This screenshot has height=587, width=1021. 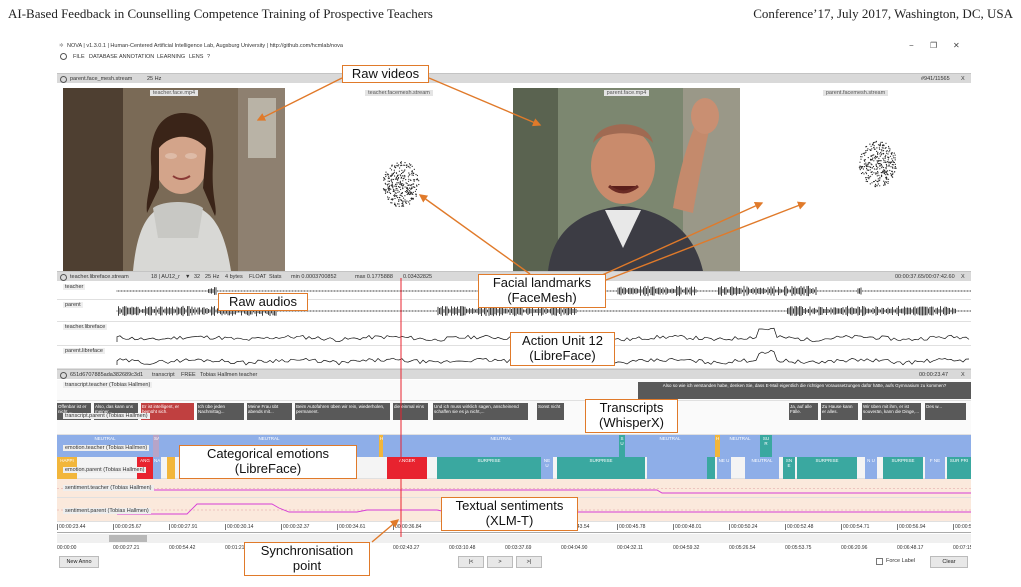 What do you see at coordinates (268, 462) in the screenshot?
I see `label-categorical-emotions: Categorical emotions (LibreFace)` at bounding box center [268, 462].